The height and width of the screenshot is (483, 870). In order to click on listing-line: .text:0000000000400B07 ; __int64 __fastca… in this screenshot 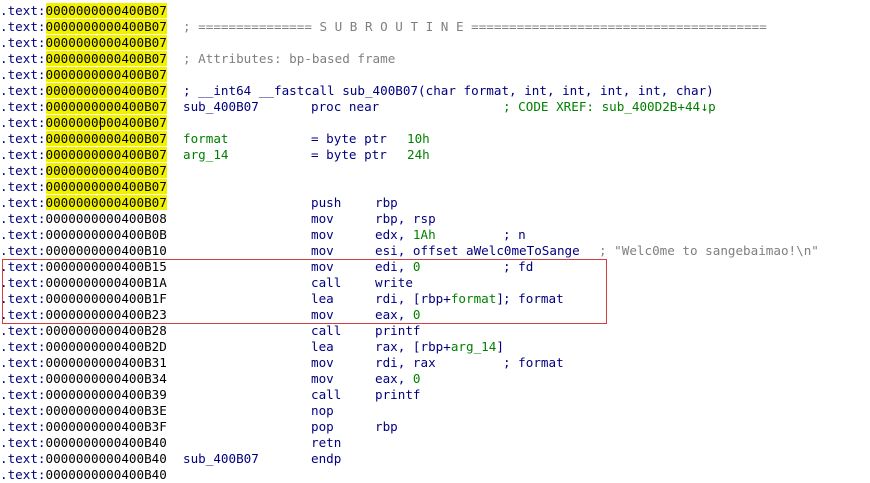, I will do `click(435, 91)`.